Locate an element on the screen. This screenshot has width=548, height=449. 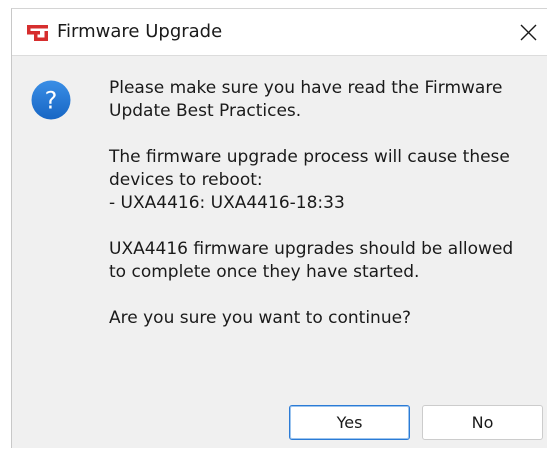
yes-button: Yes is located at coordinates (349, 422).